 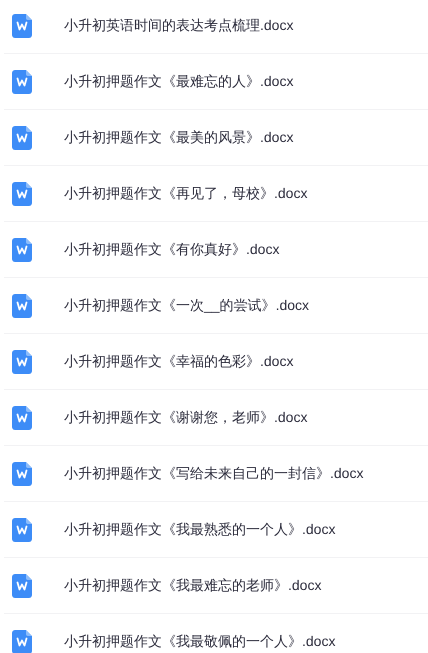 I want to click on file-name: 小升初押题作文《最美的风景》.docx, so click(x=179, y=137).